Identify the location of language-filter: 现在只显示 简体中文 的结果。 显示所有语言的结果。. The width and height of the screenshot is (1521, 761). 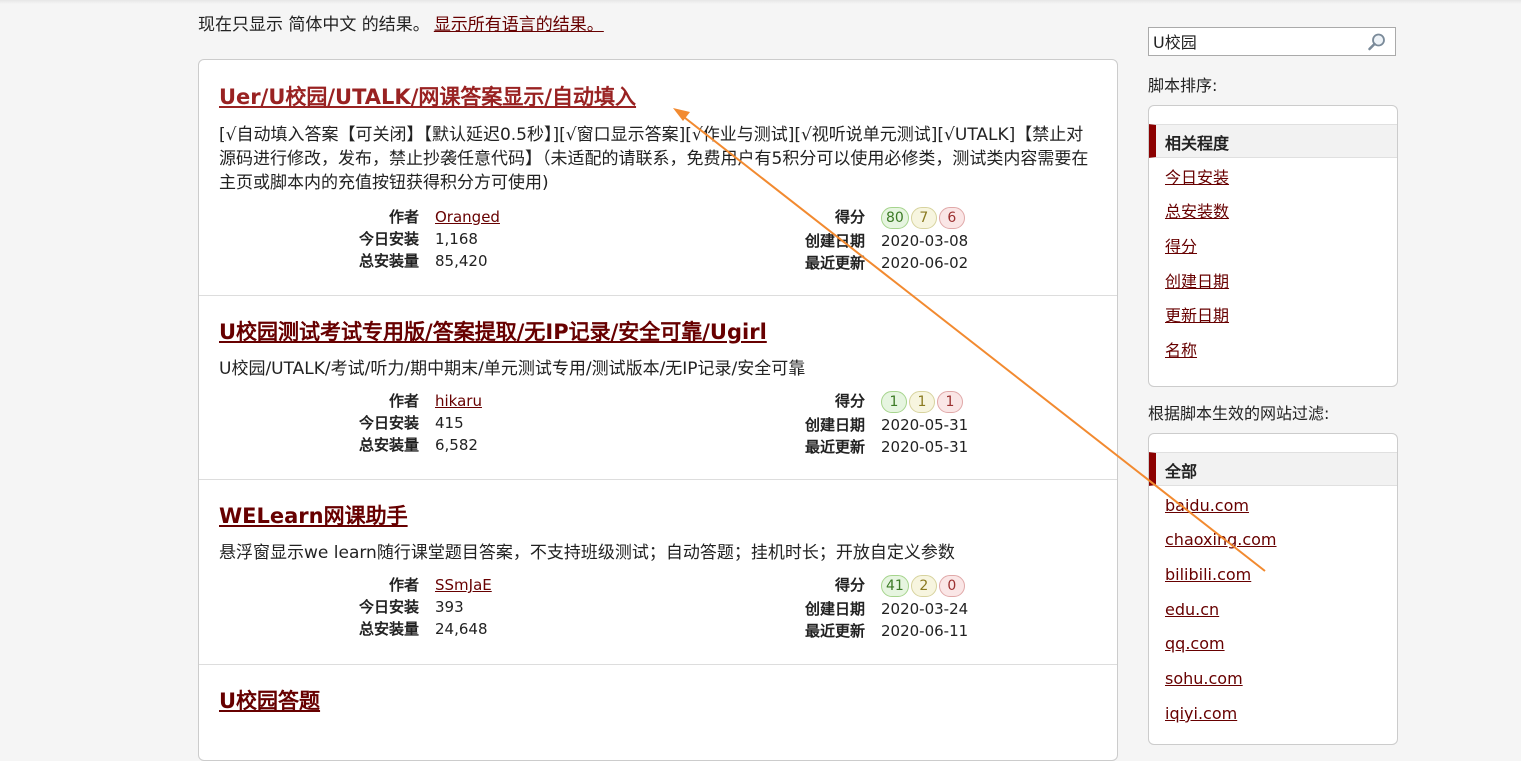
(401, 25).